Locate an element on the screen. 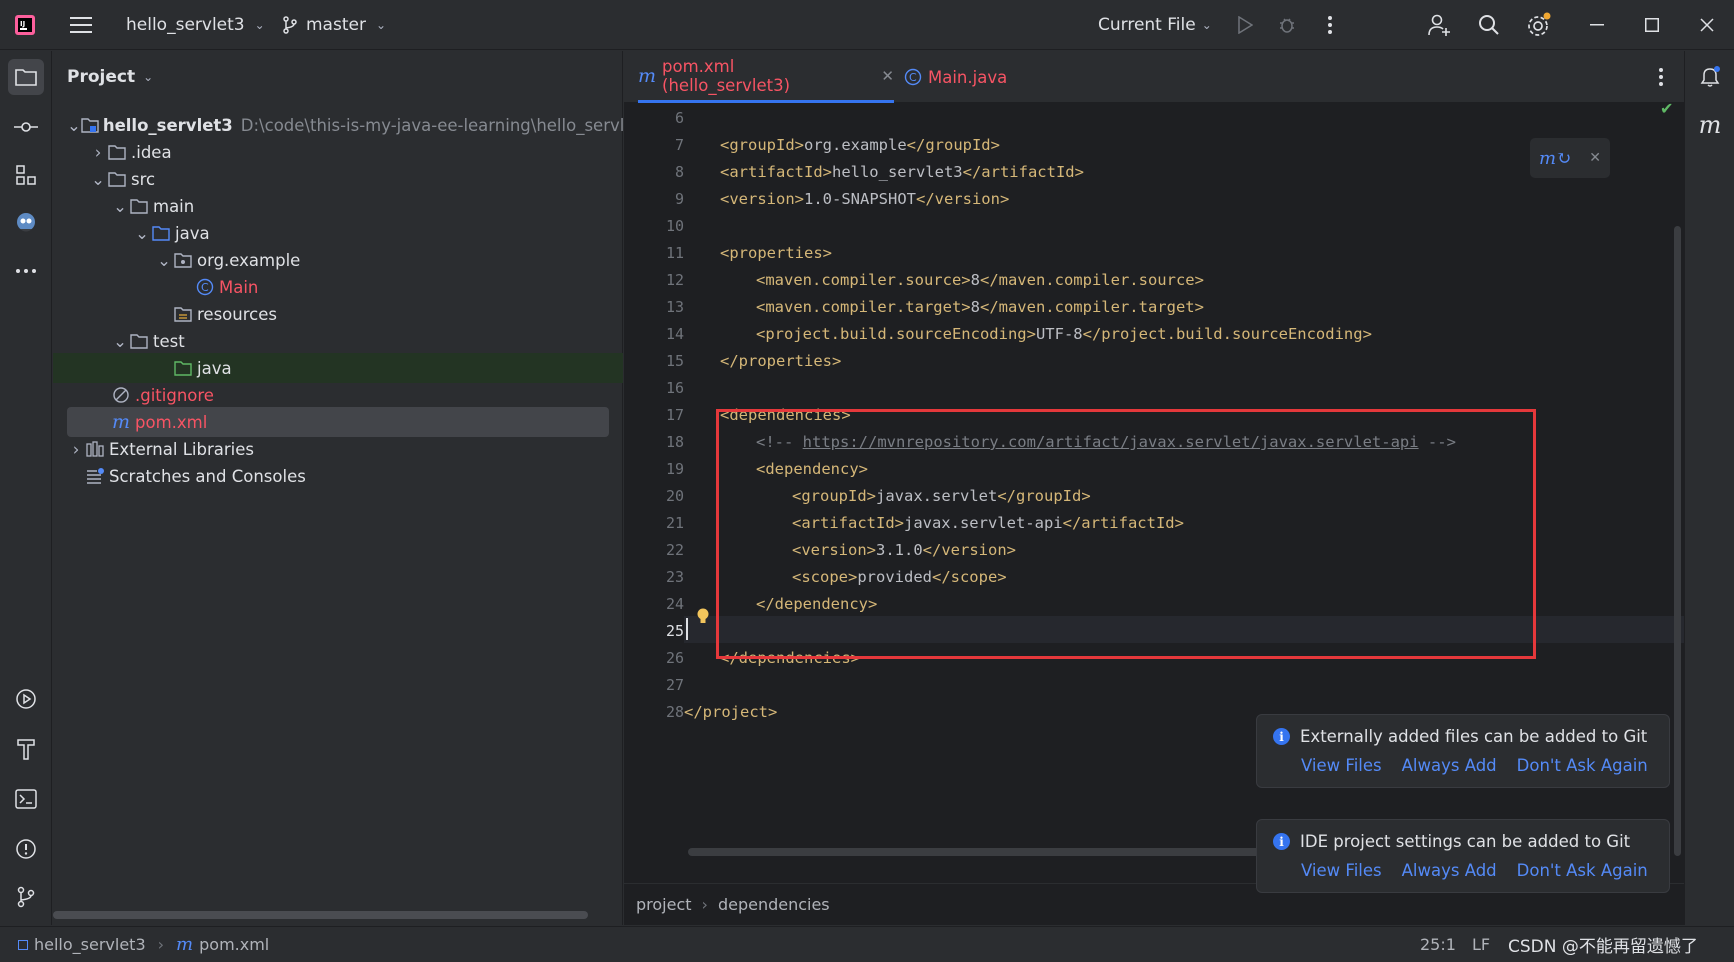 The width and height of the screenshot is (1734, 962). tab-main-java: C Main.java is located at coordinates (955, 77).